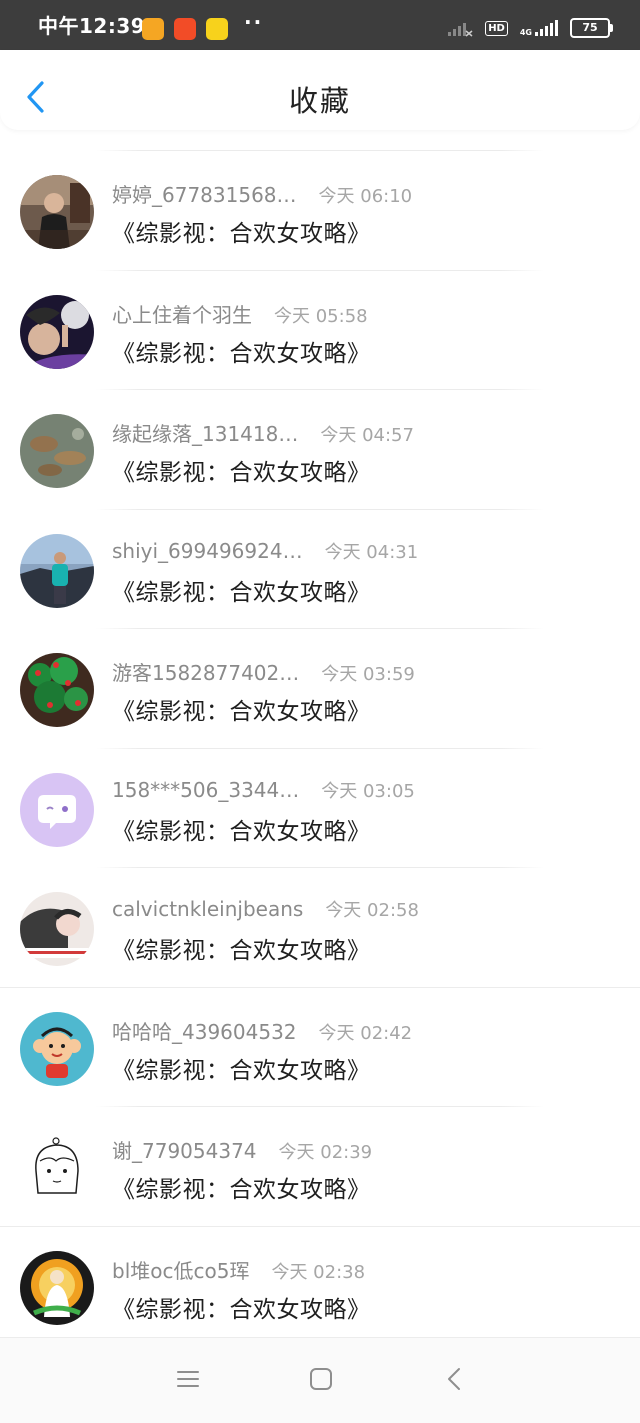  I want to click on timestamp: 今天 04:57, so click(367, 435).